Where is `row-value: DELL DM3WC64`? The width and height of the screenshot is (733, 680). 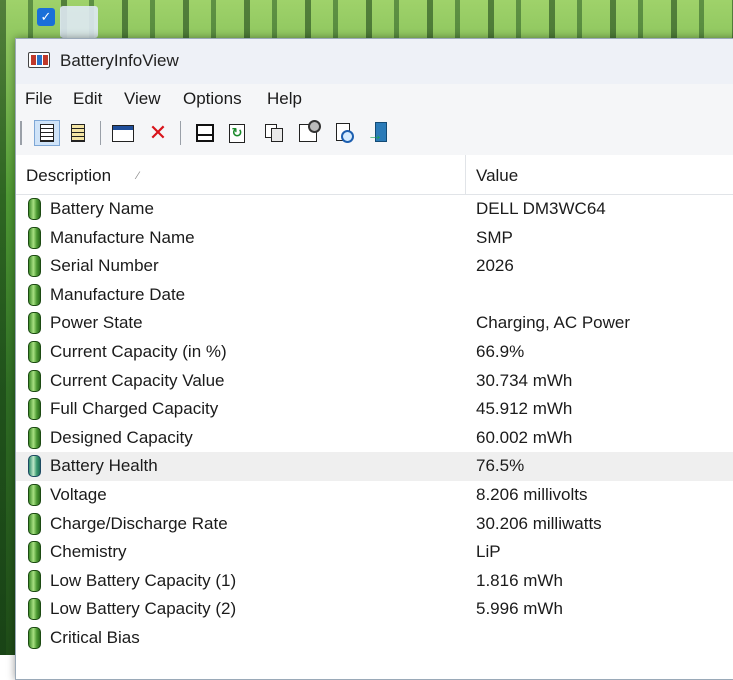
row-value: DELL DM3WC64 is located at coordinates (541, 208).